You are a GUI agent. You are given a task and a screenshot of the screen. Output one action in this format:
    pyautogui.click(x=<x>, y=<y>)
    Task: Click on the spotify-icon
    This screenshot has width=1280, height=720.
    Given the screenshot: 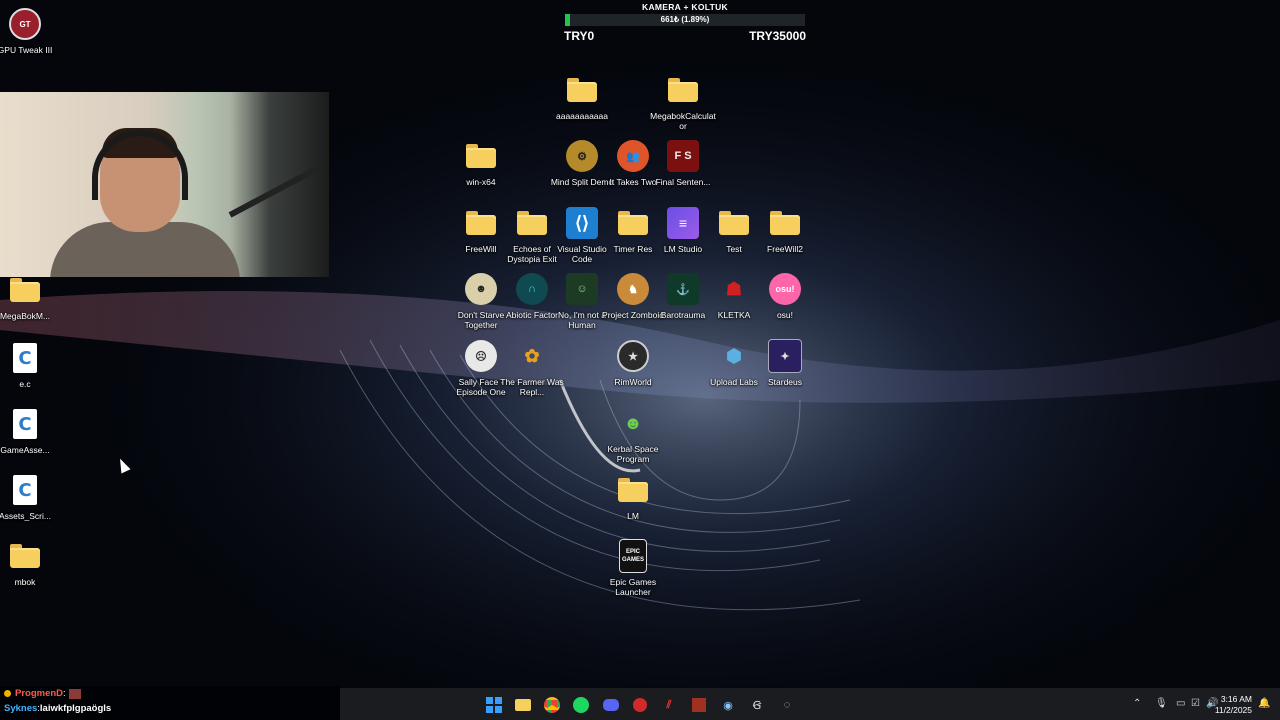 What is the action you would take?
    pyautogui.click(x=581, y=705)
    